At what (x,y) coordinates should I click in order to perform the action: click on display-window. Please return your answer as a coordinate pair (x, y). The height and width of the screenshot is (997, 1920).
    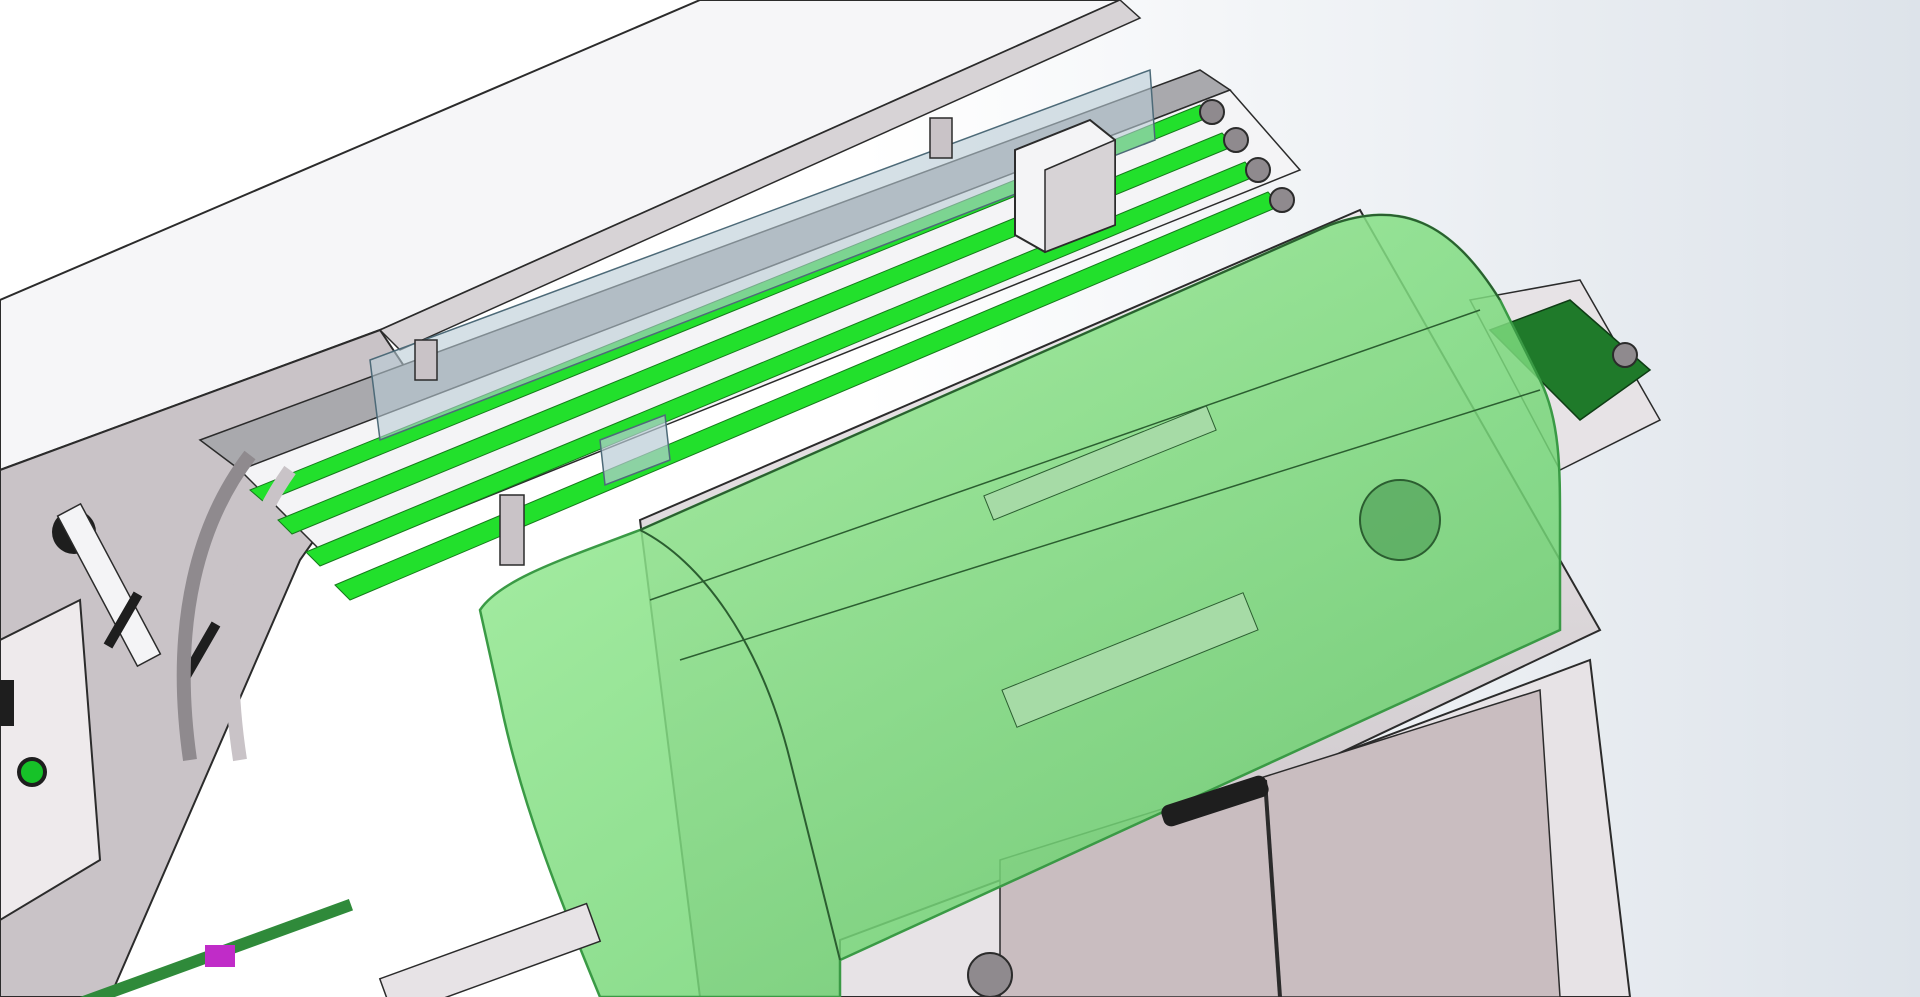
    Looking at the image, I should click on (7, 703).